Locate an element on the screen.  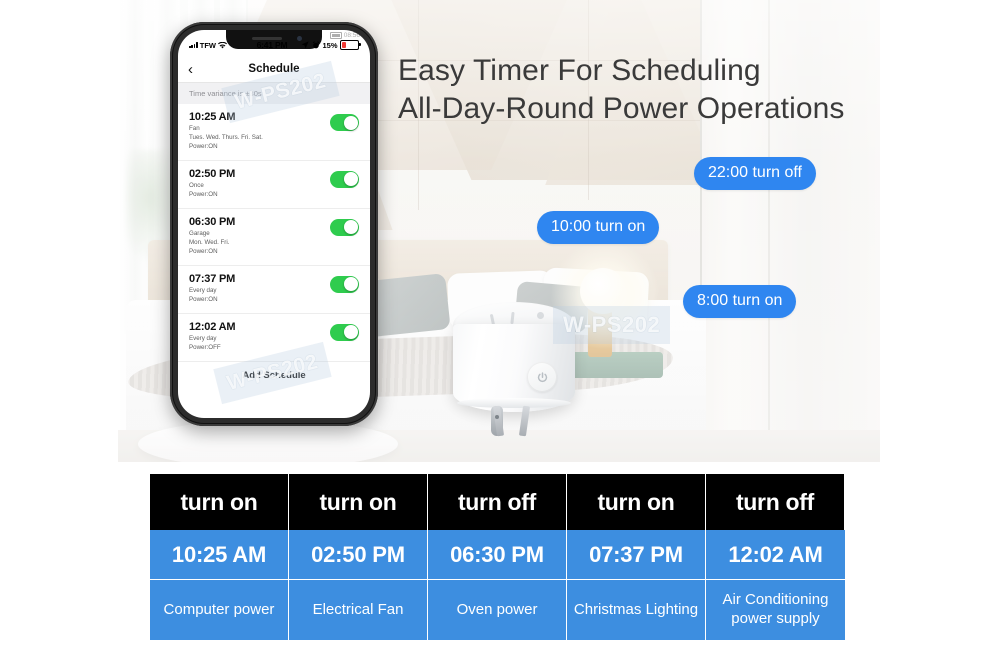
overlay-clock: 08:56 is located at coordinates (344, 35).